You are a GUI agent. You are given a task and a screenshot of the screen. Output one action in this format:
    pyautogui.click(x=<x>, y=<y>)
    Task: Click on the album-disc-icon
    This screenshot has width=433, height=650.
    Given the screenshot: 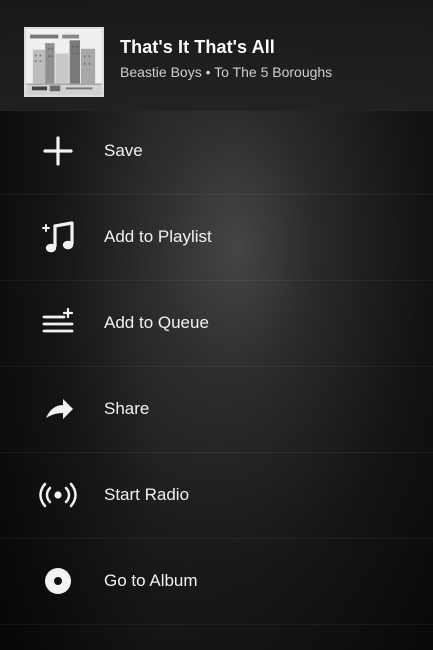 What is the action you would take?
    pyautogui.click(x=58, y=581)
    